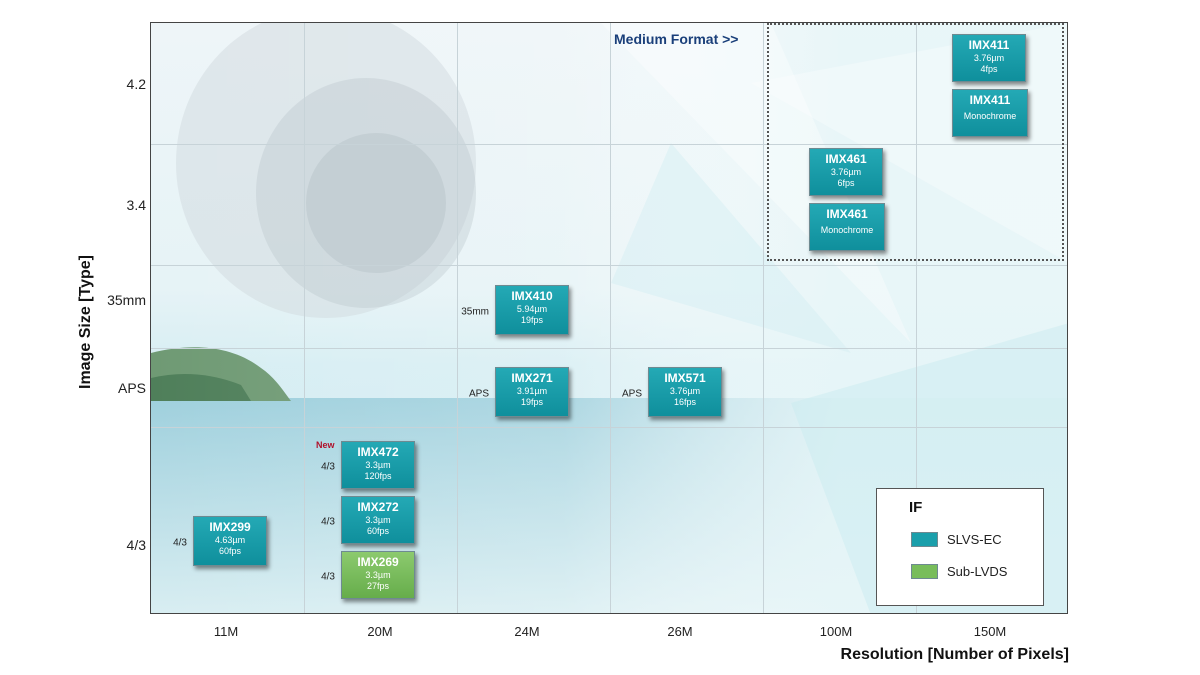  I want to click on sensor-name: IMX269, so click(378, 562).